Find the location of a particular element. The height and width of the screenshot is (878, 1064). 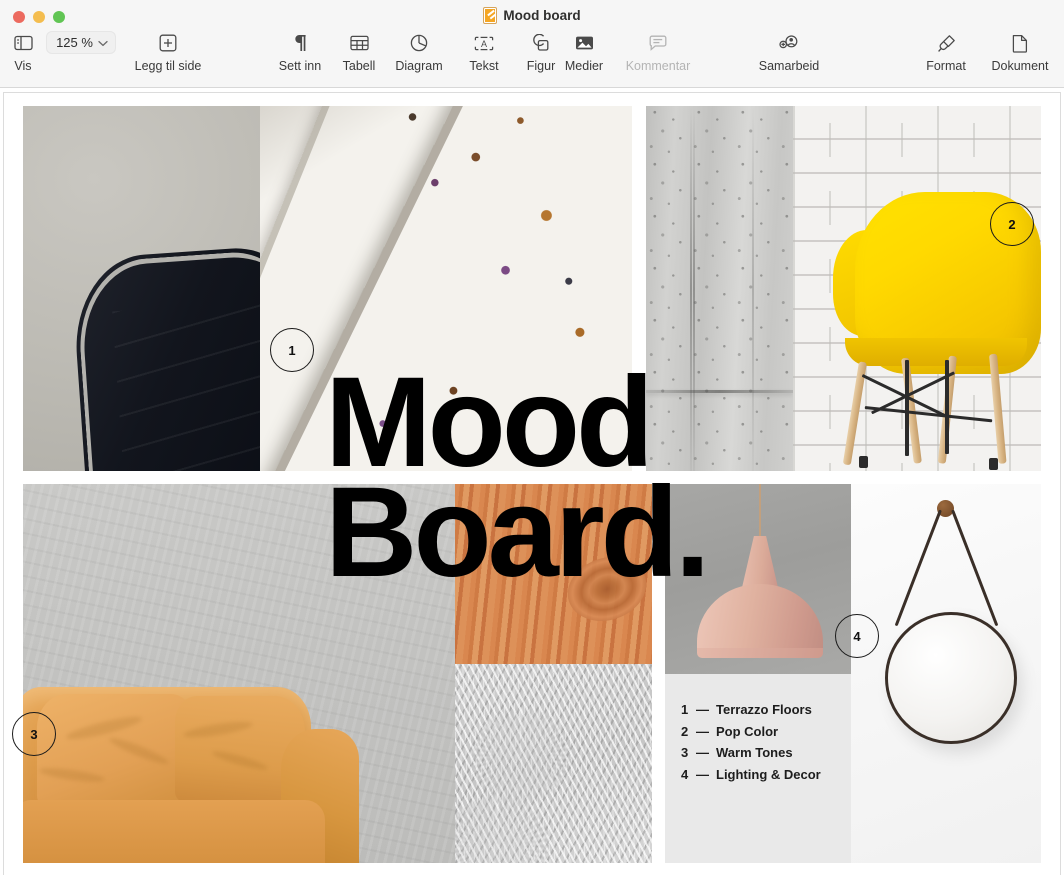

concrete-speckle is located at coordinates (719, 288).